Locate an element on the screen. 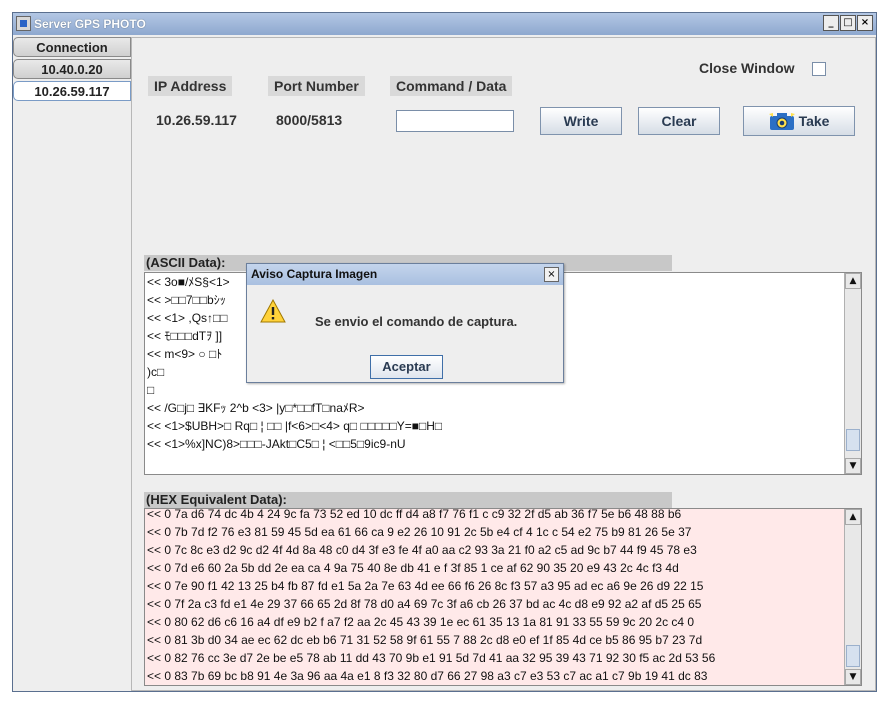  close-window-label: Close Window is located at coordinates (747, 68).